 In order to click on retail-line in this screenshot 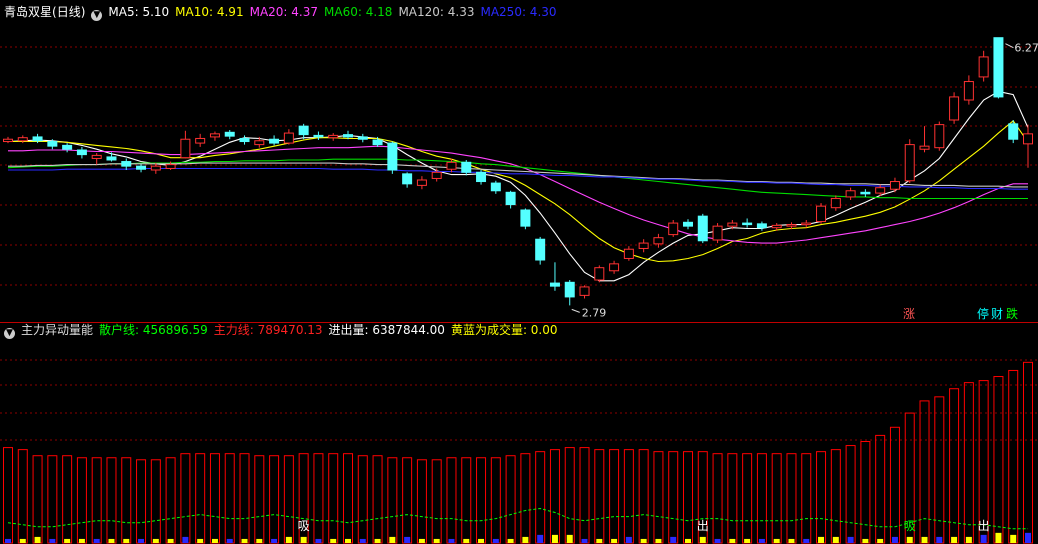, I will do `click(517, 518)`.